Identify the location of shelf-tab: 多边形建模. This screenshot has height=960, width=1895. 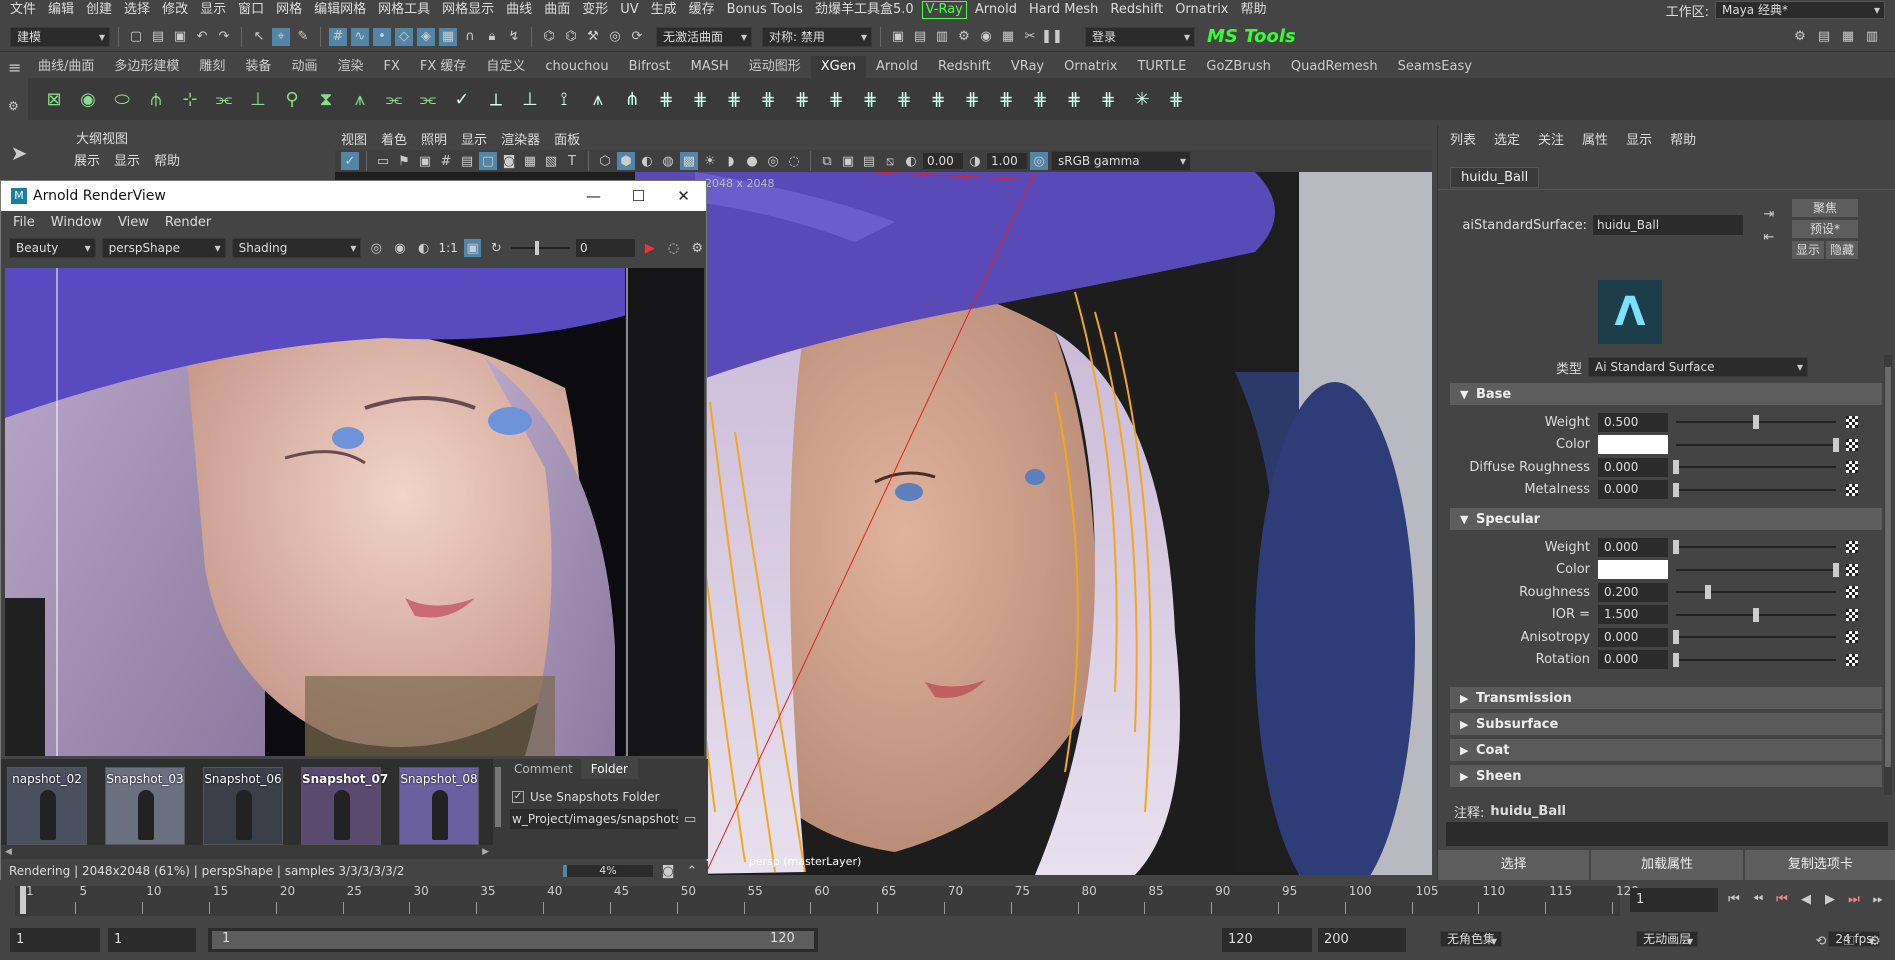
(146, 67).